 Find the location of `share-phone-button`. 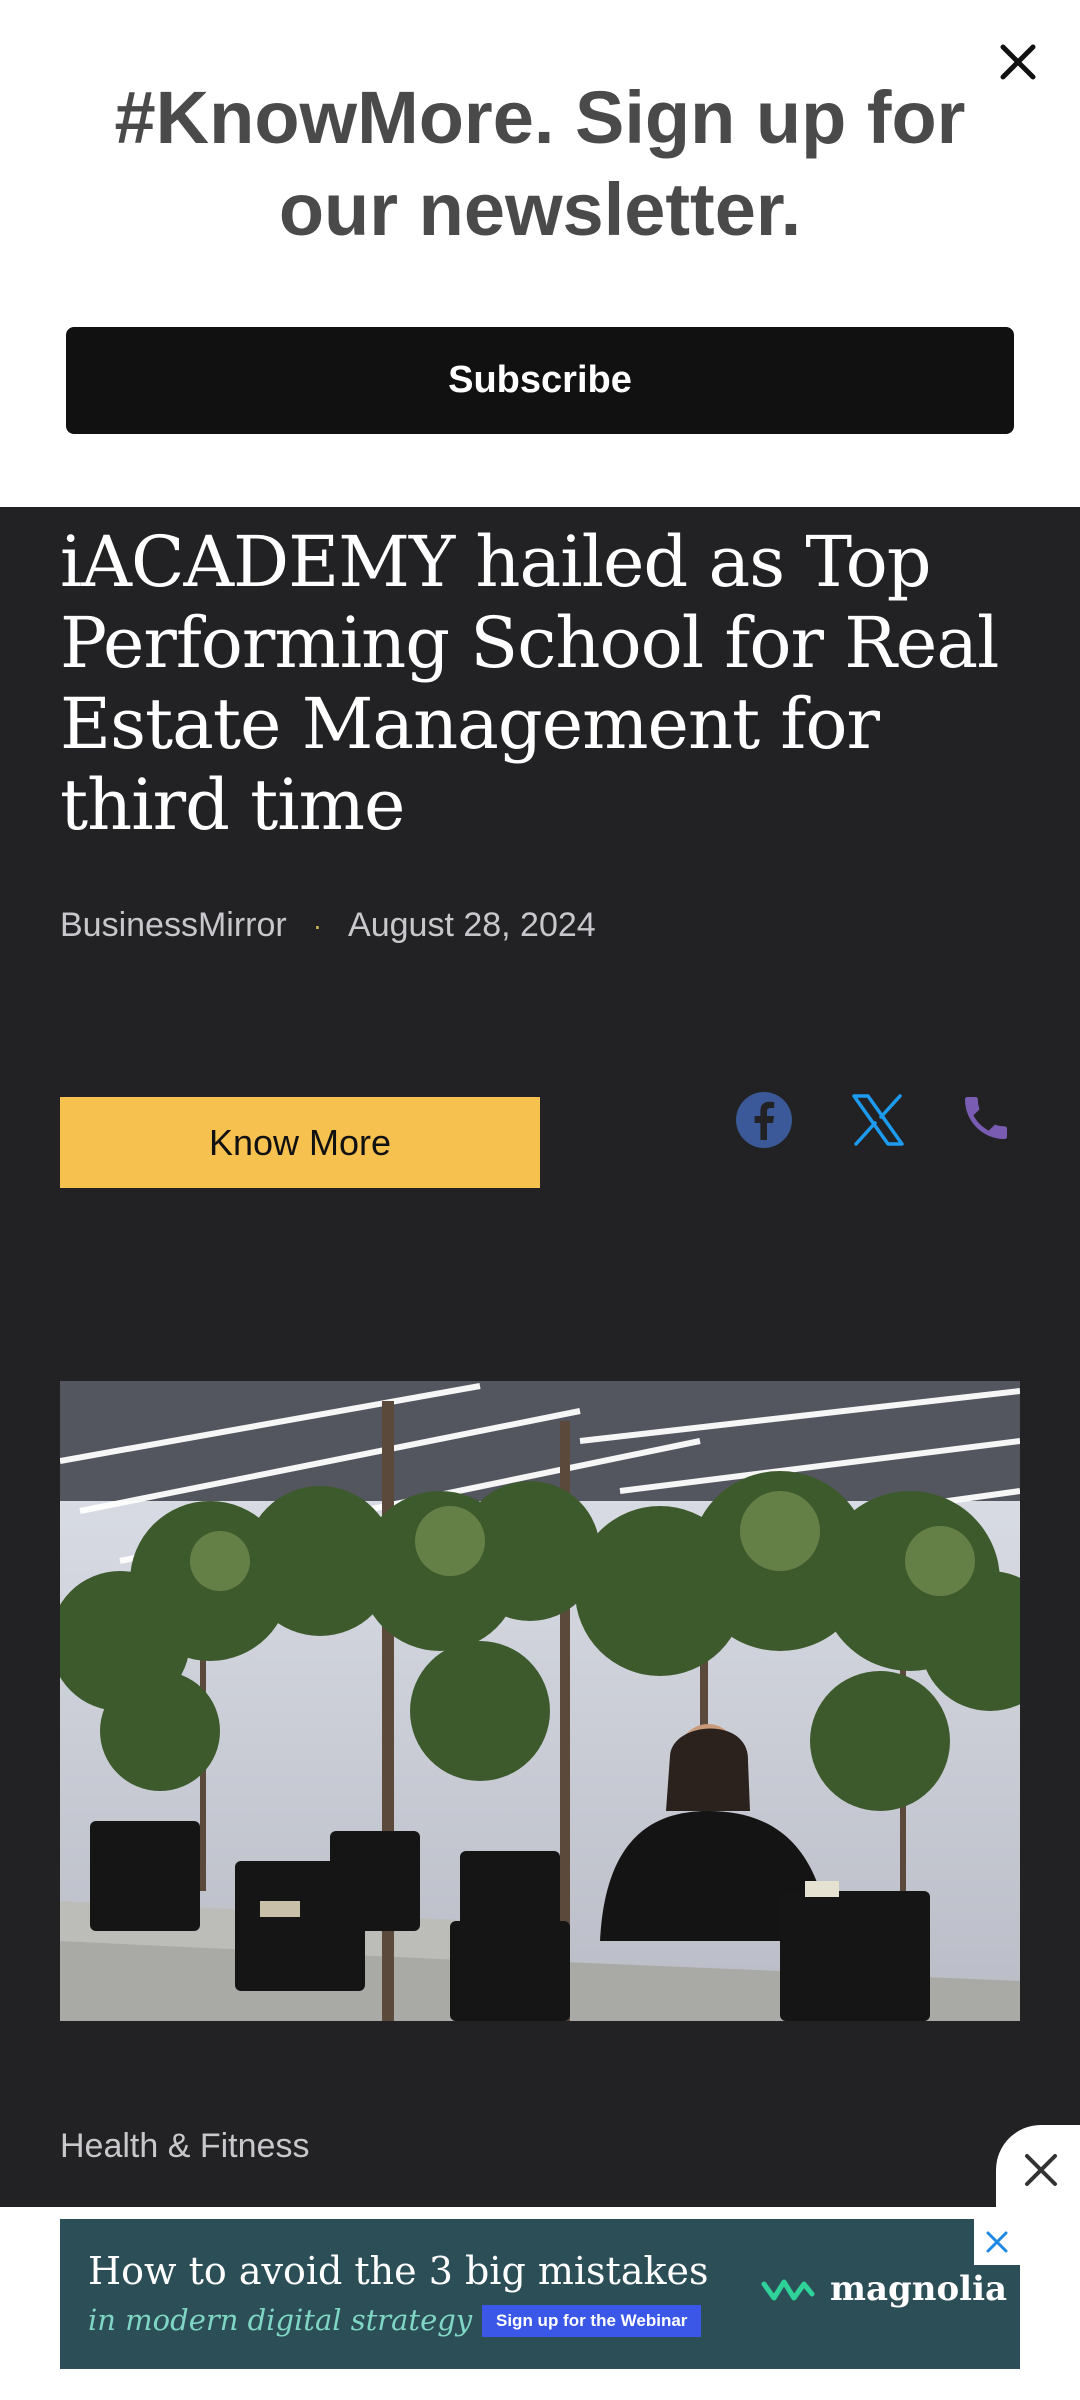

share-phone-button is located at coordinates (988, 1120).